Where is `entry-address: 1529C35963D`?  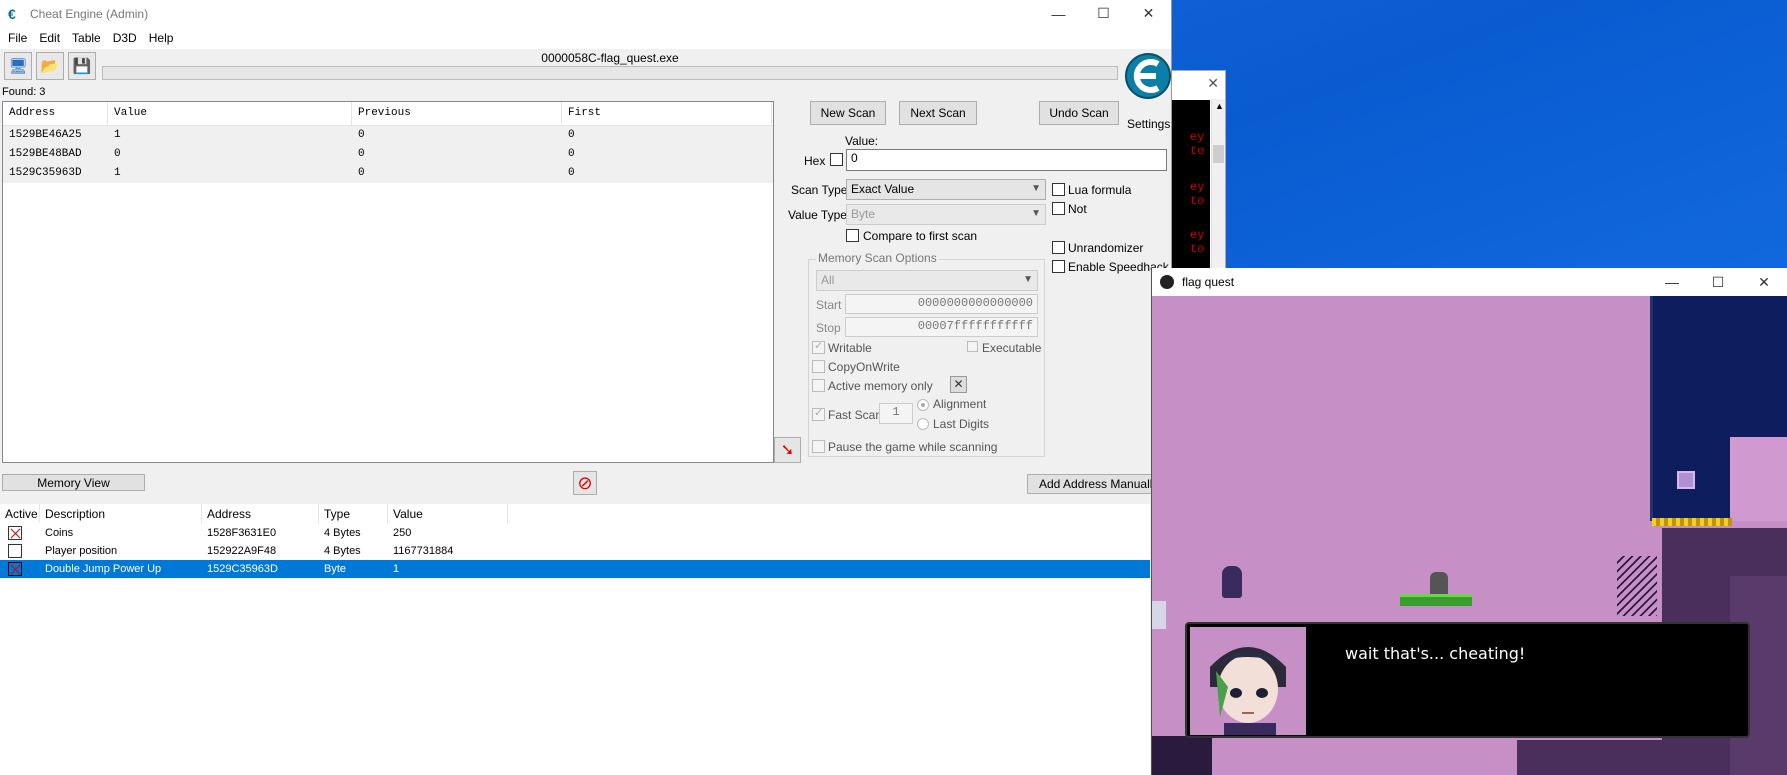 entry-address: 1529C35963D is located at coordinates (260, 569).